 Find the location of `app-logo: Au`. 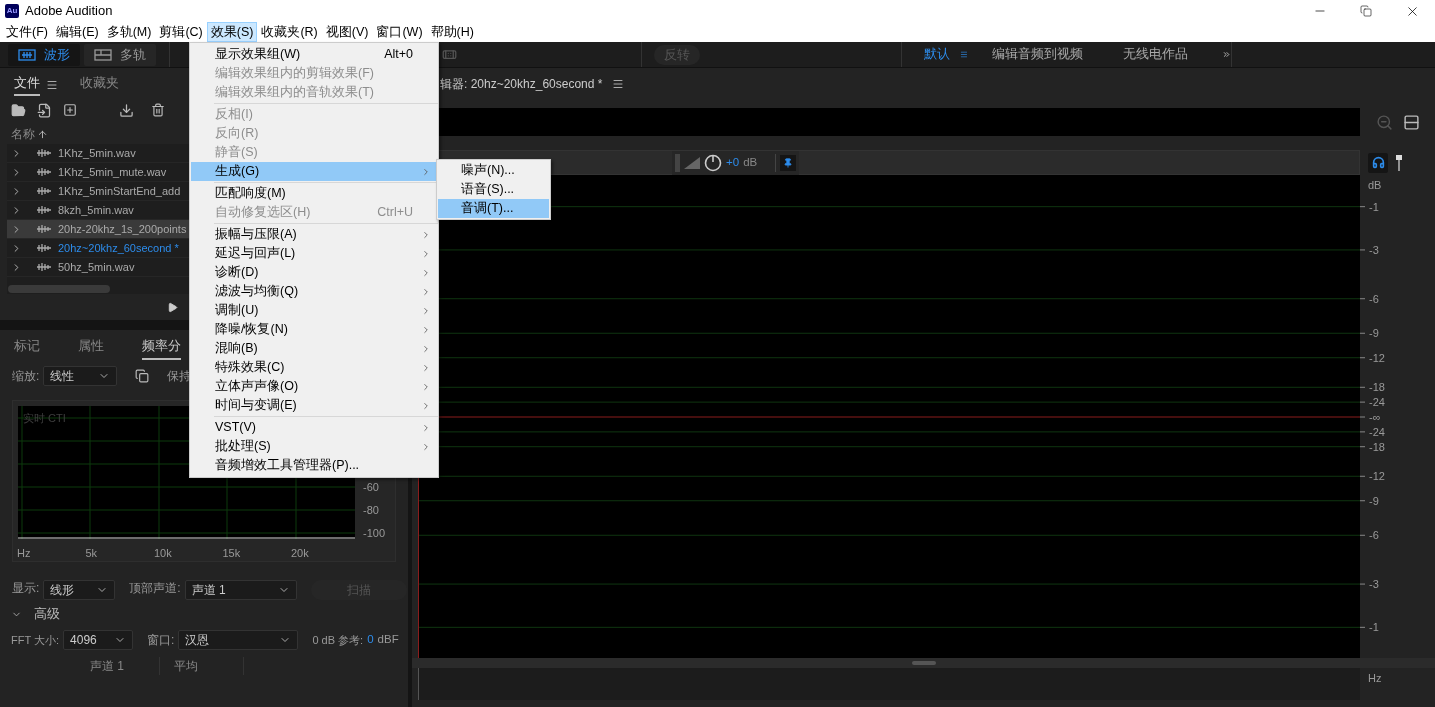

app-logo: Au is located at coordinates (12, 11).